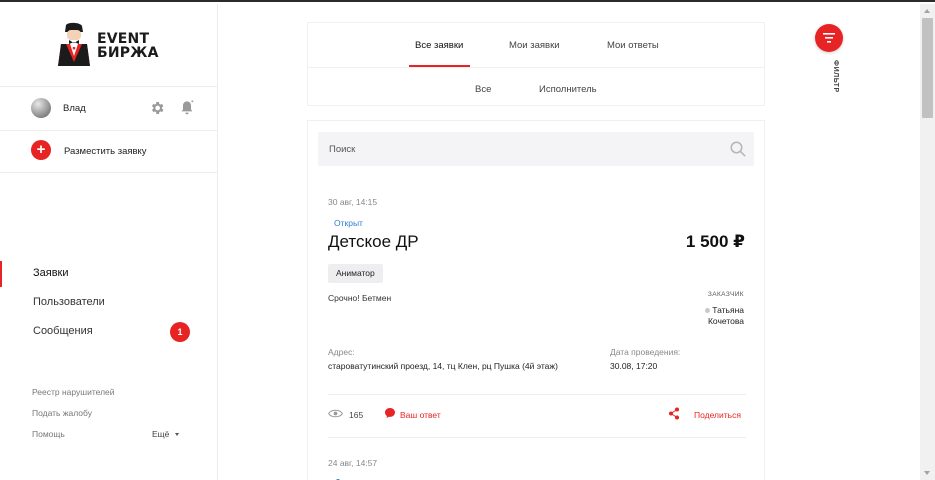 This screenshot has width=935, height=480. I want to click on tab-my-orders: Мои заявки, so click(534, 45).